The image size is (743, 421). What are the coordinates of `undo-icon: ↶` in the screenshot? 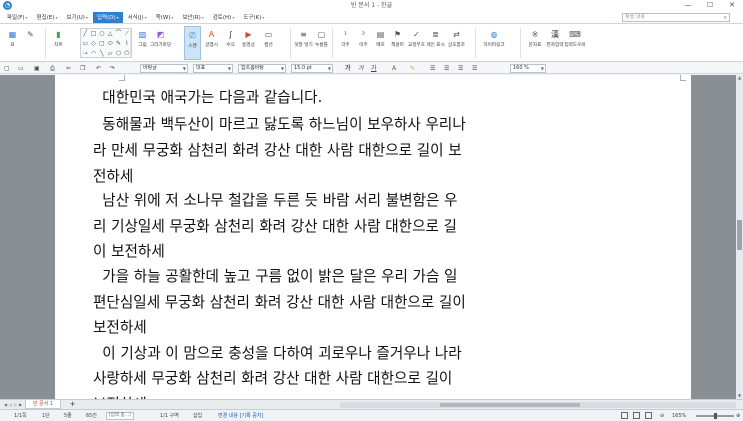 It's located at (98, 68).